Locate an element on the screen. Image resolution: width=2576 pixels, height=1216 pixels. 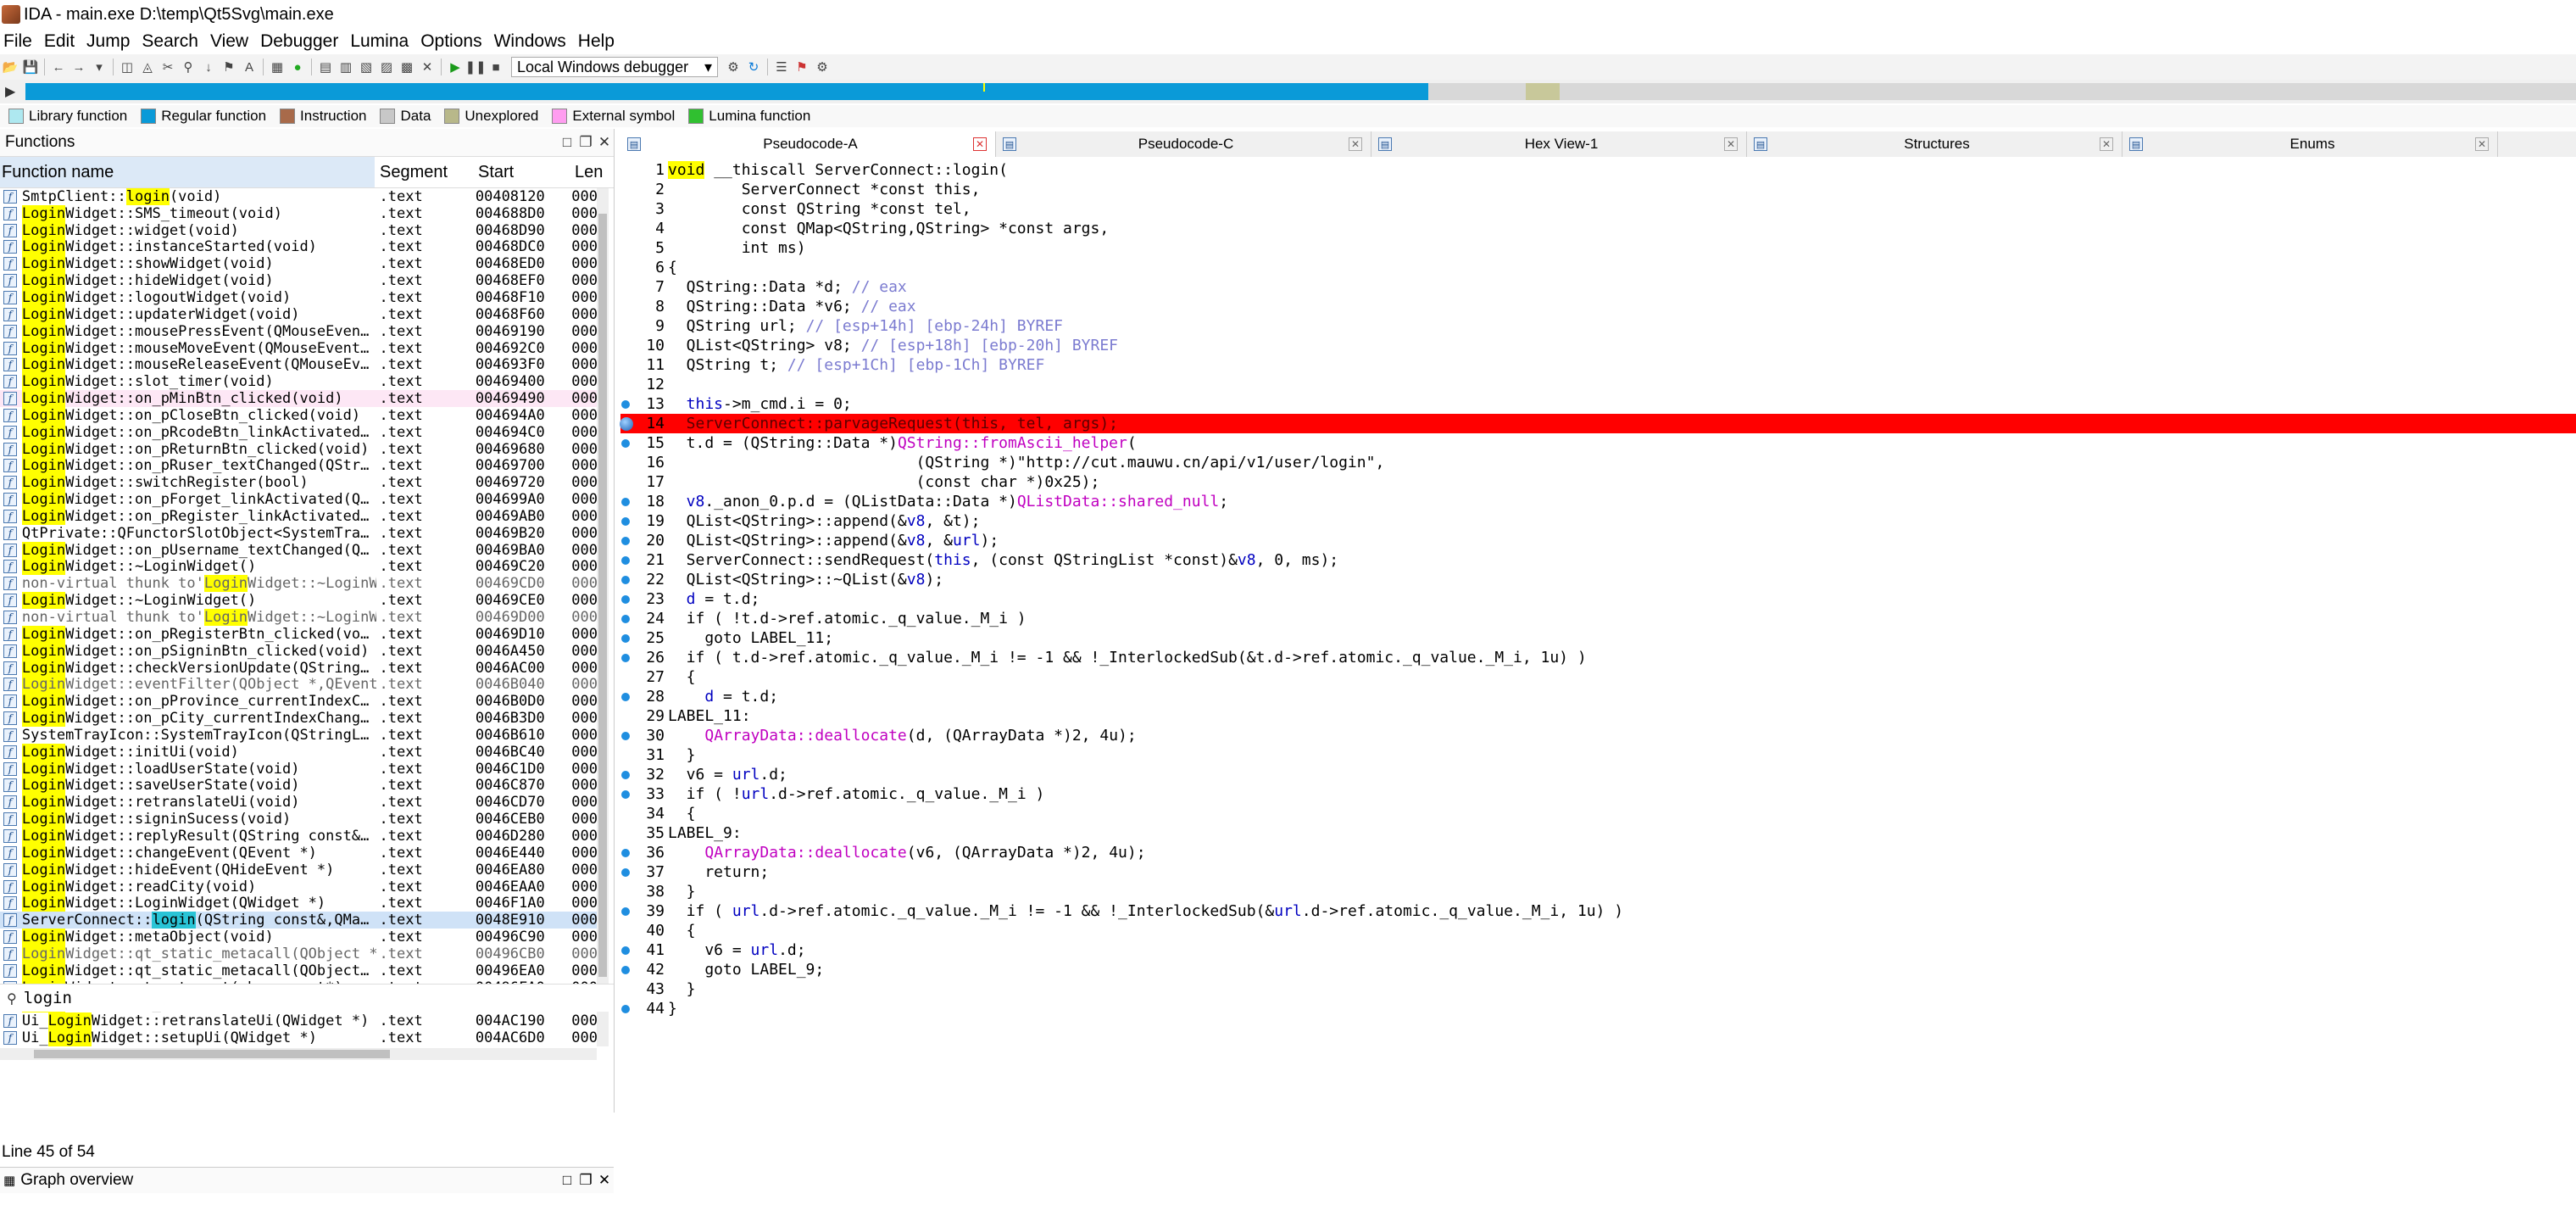
column-segment: Segment is located at coordinates (424, 172).